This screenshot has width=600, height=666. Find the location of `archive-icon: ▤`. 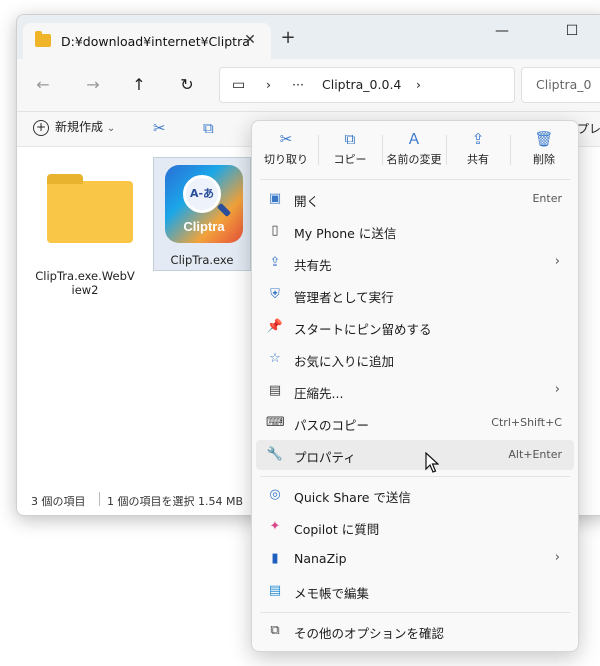

archive-icon: ▤ is located at coordinates (275, 390).